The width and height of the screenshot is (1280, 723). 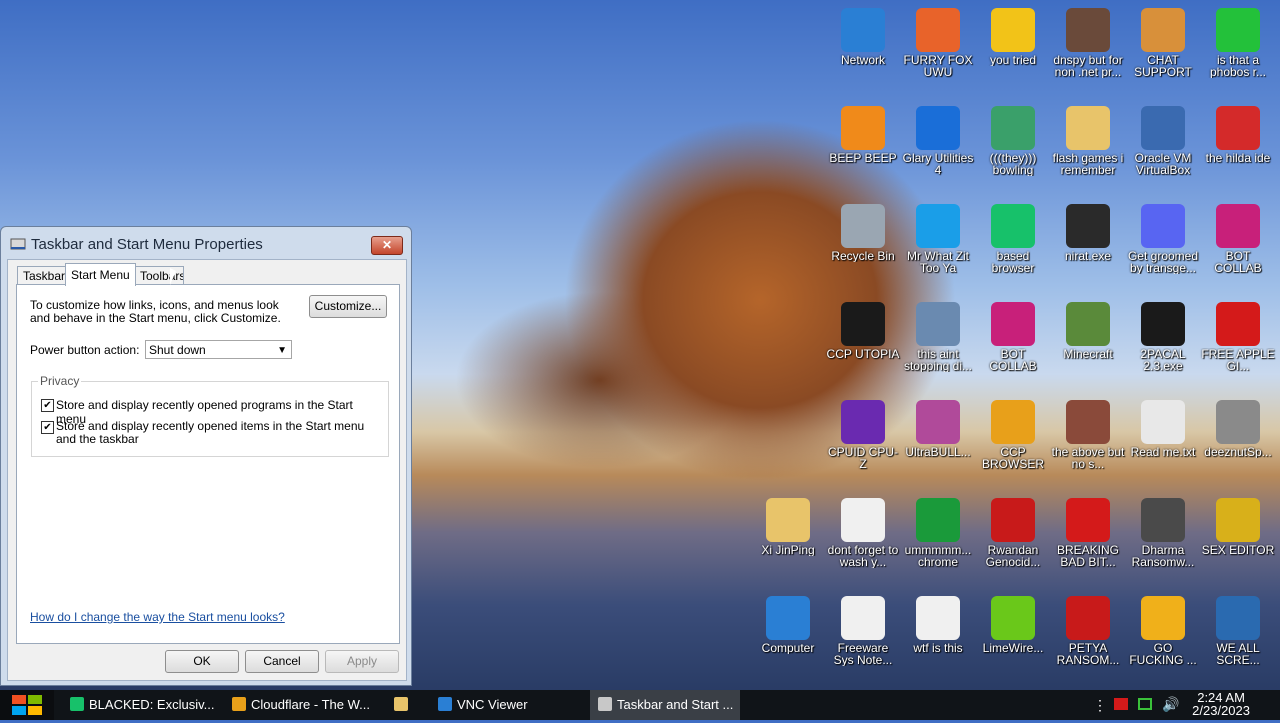 I want to click on skype-icon, so click(x=938, y=226).